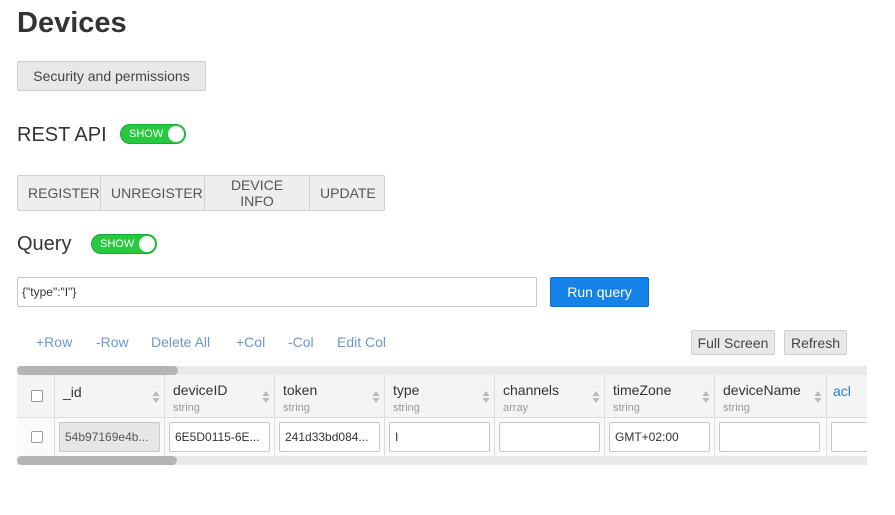 Image resolution: width=895 pixels, height=515 pixels. I want to click on query-toggle-label: SHOW, so click(117, 244).